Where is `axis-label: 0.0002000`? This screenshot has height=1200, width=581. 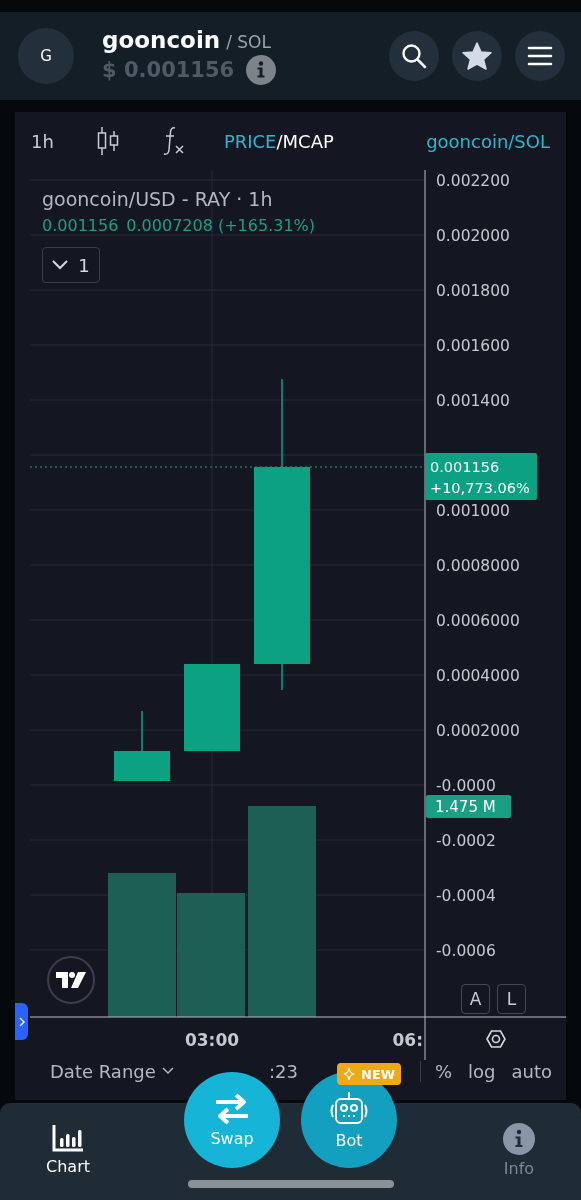
axis-label: 0.0002000 is located at coordinates (478, 731).